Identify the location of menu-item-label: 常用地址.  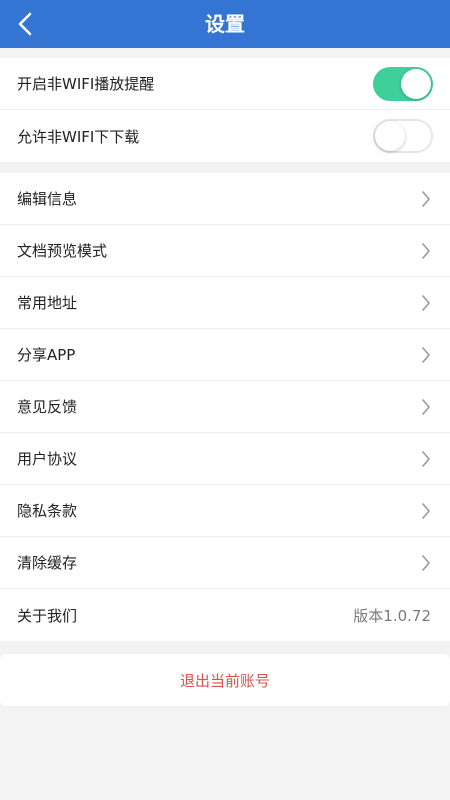
(47, 303).